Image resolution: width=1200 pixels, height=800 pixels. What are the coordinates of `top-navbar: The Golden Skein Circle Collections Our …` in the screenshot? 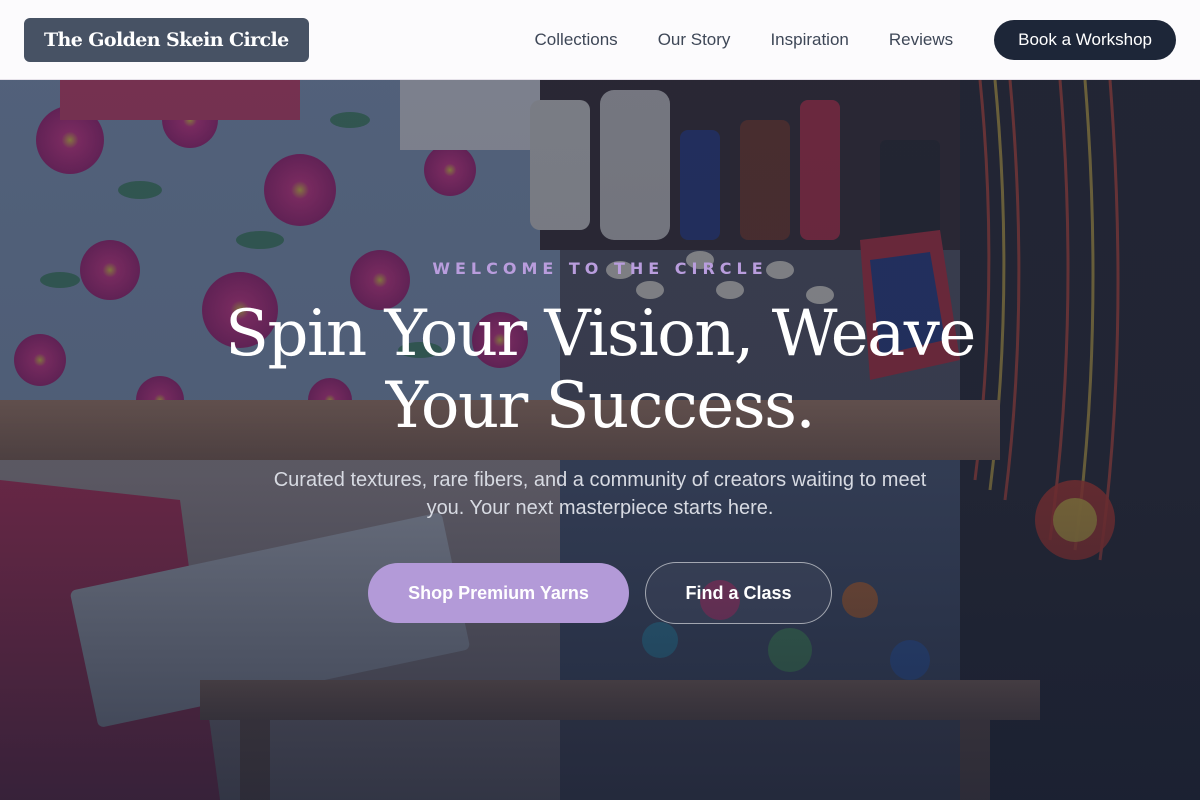 It's located at (600, 40).